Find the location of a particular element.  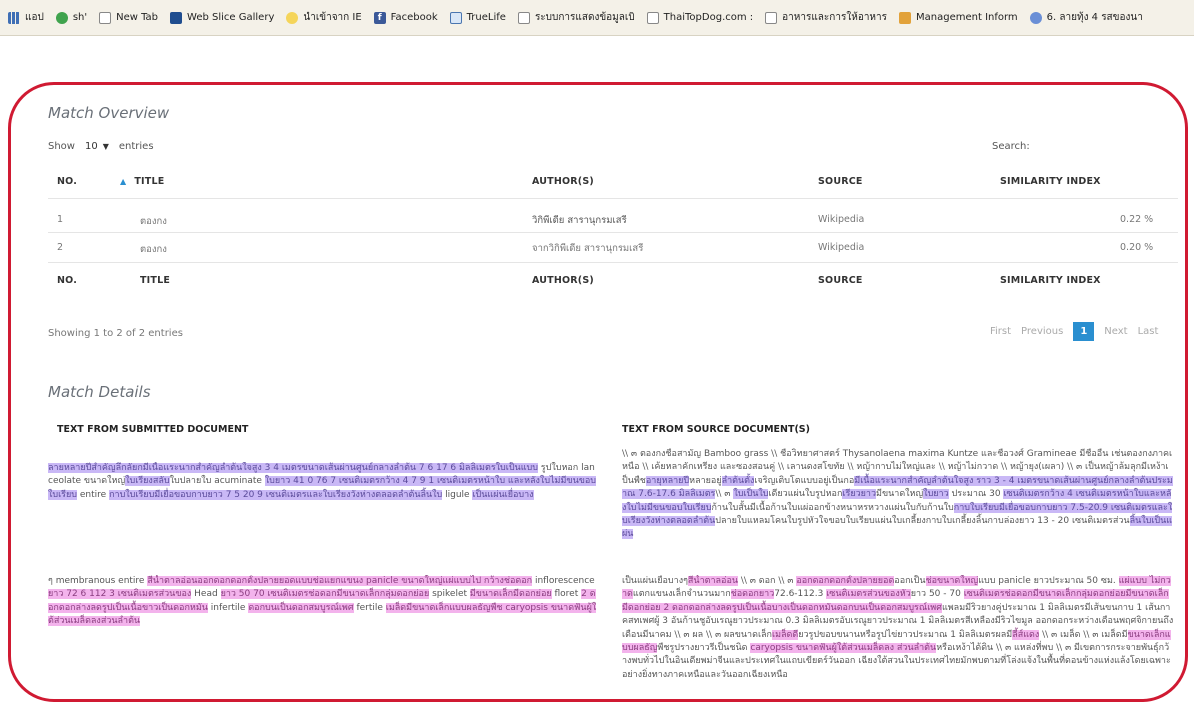

pagination: First Previous 1 Next Last is located at coordinates (1074, 331).